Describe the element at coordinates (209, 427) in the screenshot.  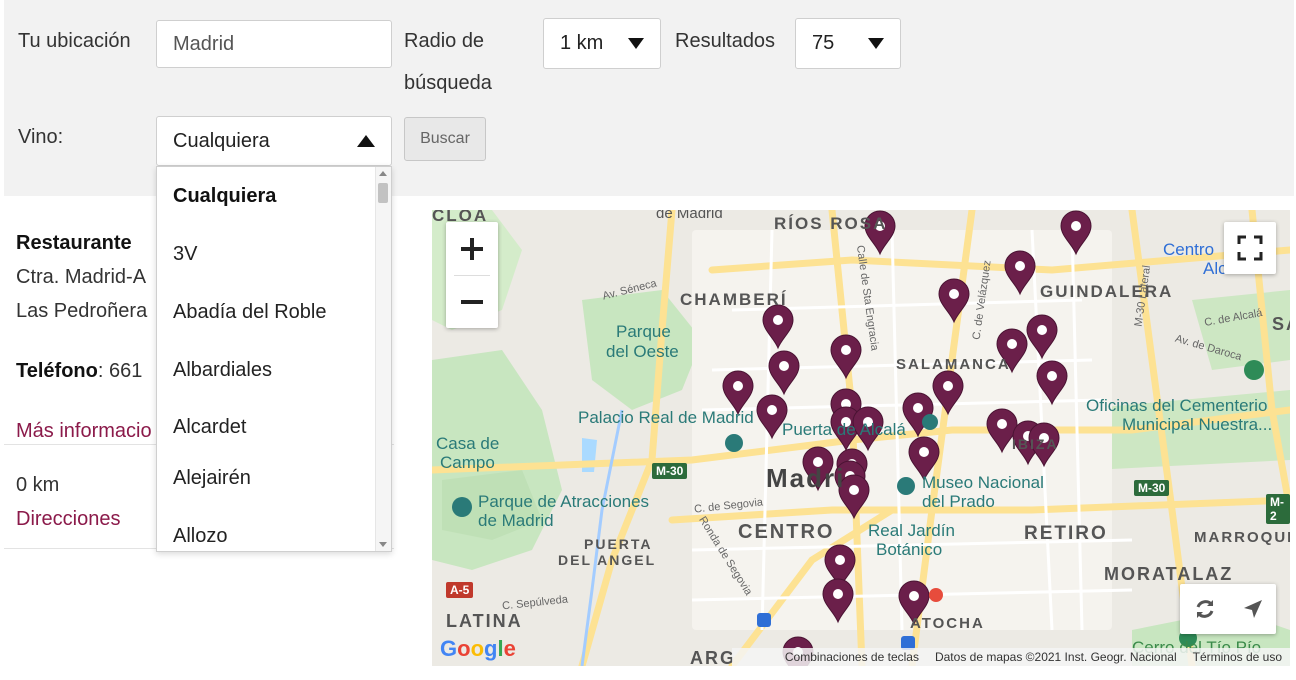
I see `dropdown-option: Alcardet` at that location.